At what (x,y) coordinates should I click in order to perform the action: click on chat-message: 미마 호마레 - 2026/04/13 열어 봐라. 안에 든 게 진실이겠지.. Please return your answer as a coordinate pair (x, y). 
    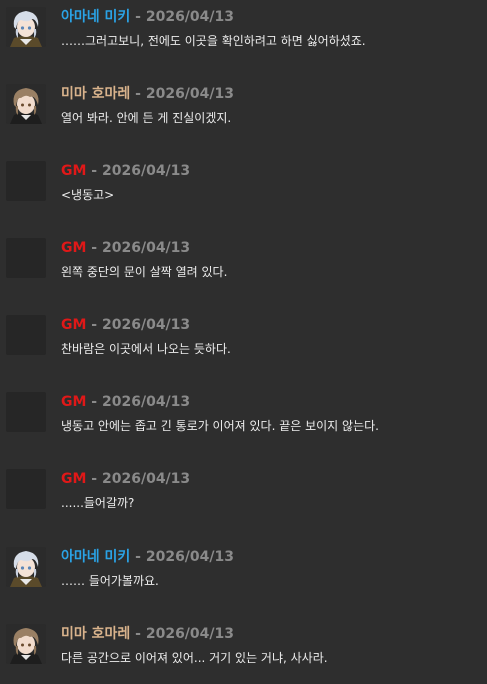
    Looking at the image, I should click on (243, 107).